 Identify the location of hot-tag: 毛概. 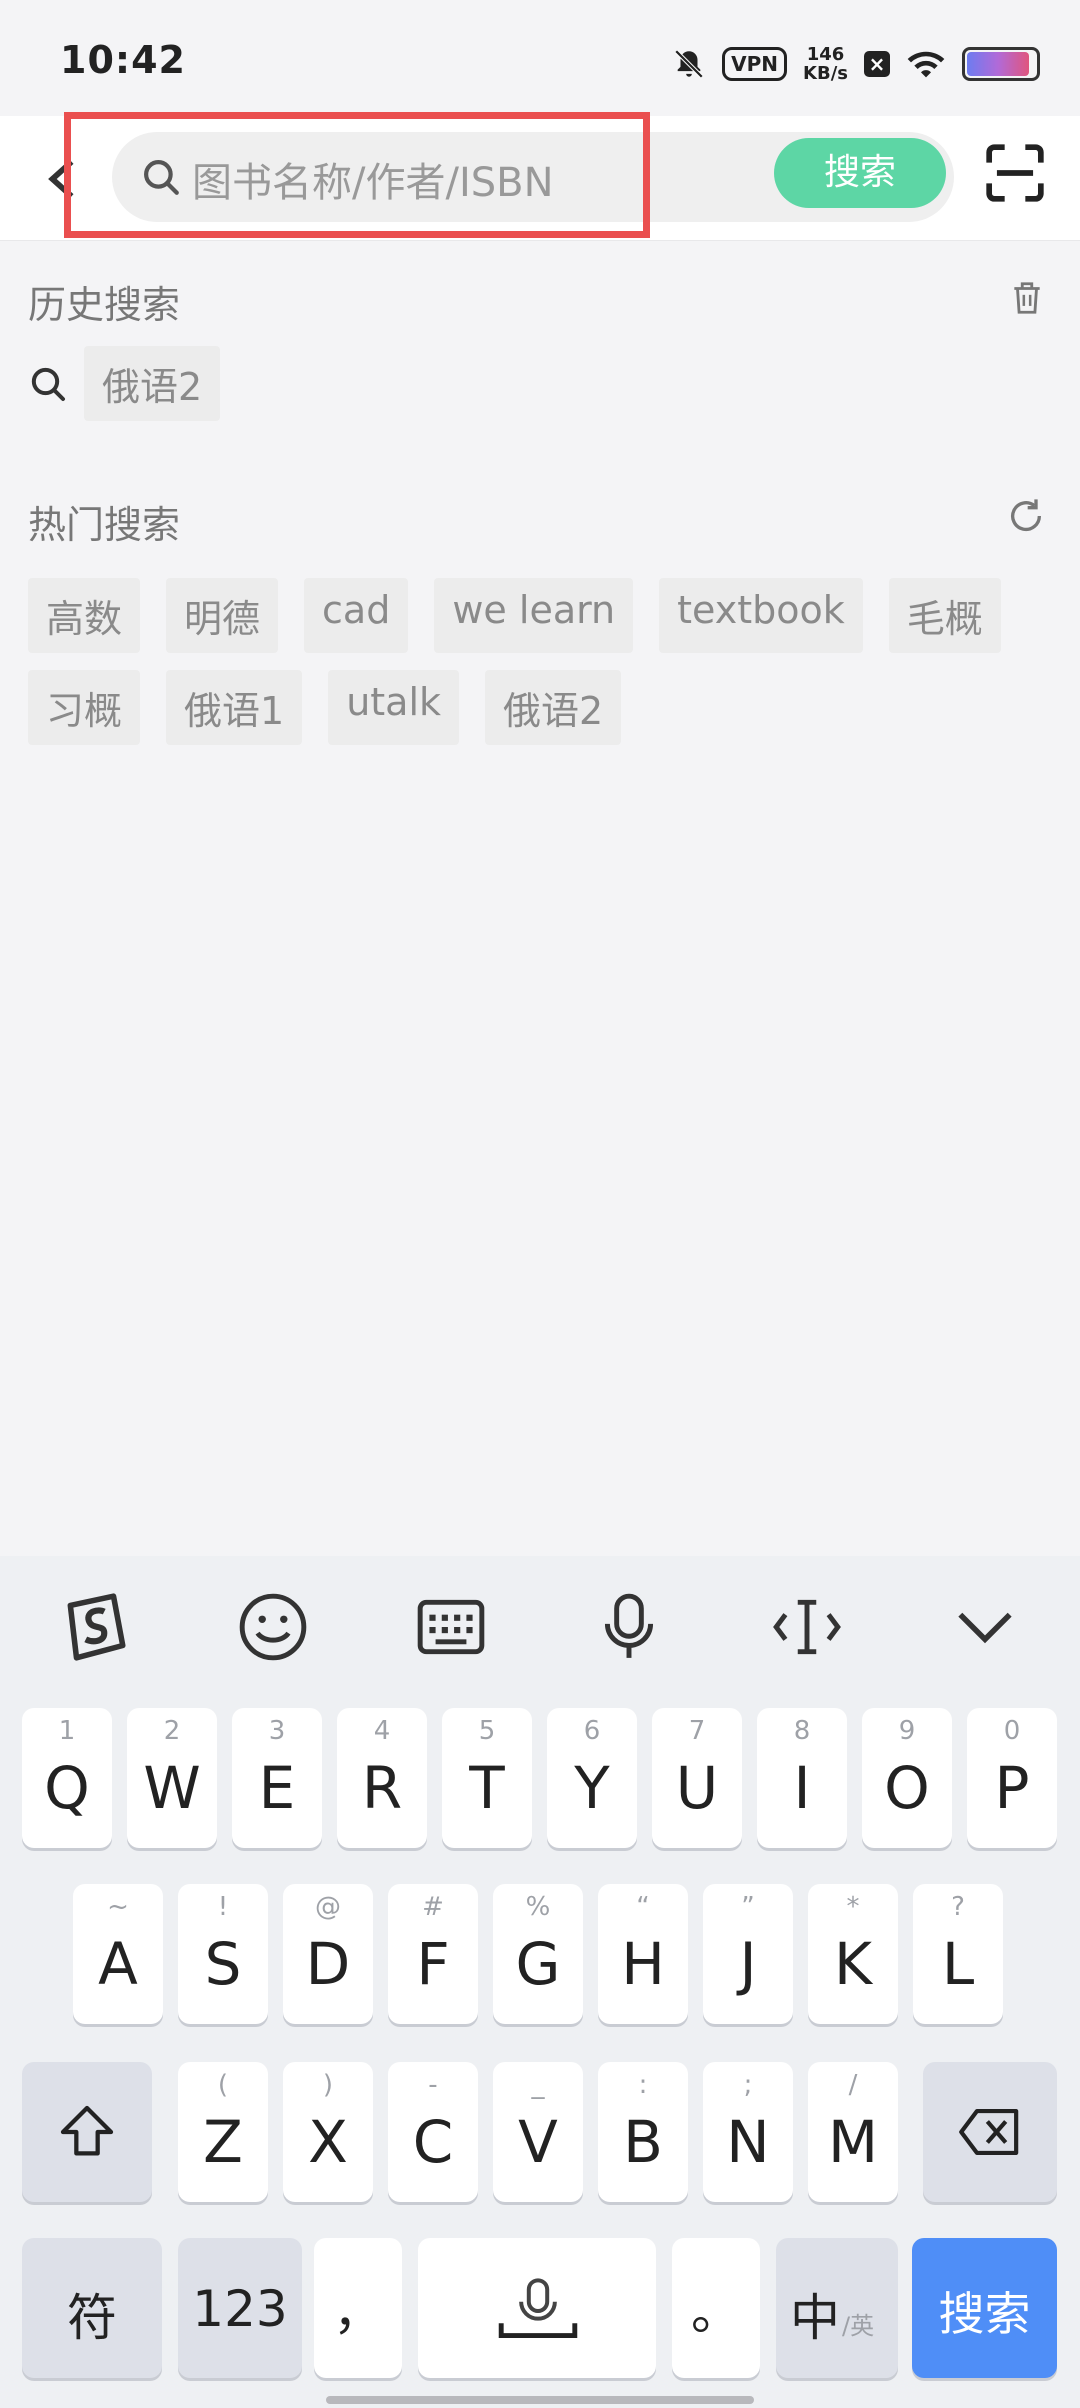
(944, 615).